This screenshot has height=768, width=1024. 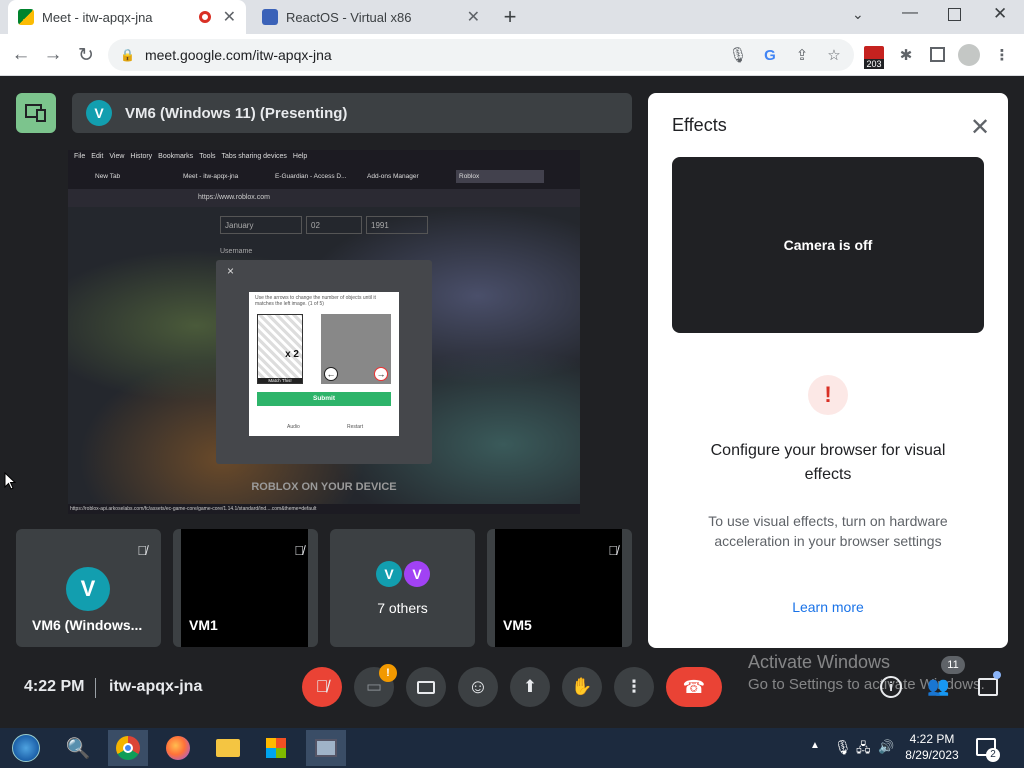 What do you see at coordinates (355, 427) in the screenshot?
I see `ss-restart-link: Restart` at bounding box center [355, 427].